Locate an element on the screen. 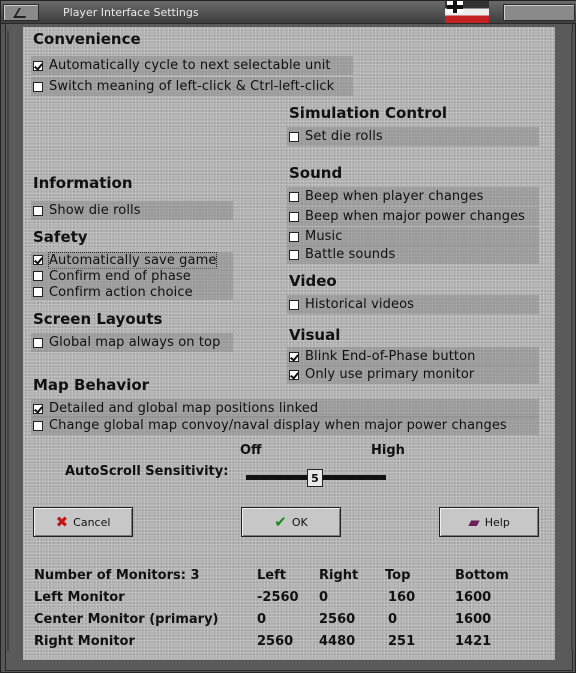  monitor-row-right: 0 is located at coordinates (324, 597).